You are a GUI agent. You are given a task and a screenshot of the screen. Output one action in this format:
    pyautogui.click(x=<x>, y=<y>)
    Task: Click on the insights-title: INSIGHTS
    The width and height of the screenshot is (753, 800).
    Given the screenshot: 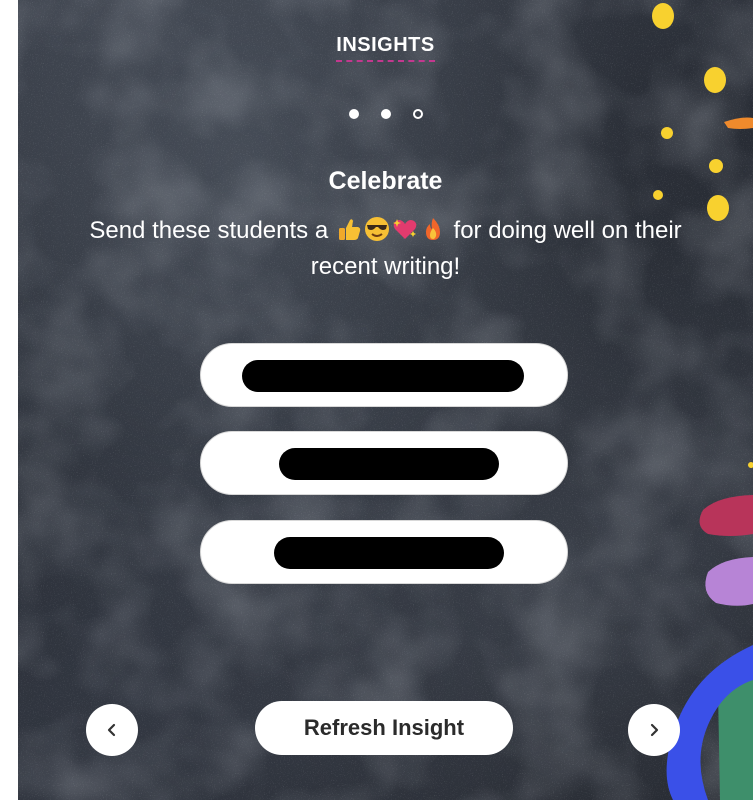 What is the action you would take?
    pyautogui.click(x=385, y=48)
    